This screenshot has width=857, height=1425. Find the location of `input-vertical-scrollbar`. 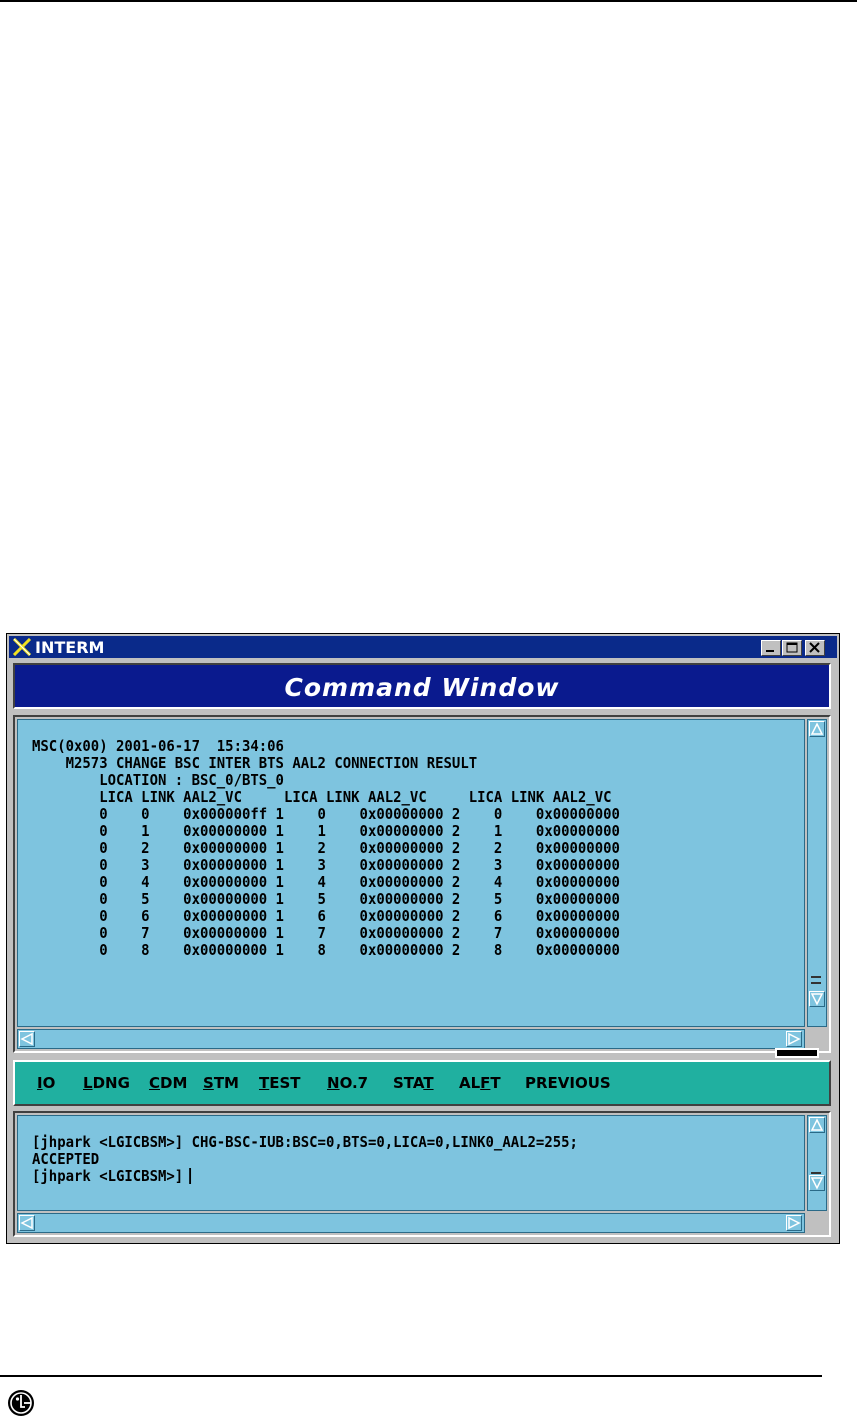

input-vertical-scrollbar is located at coordinates (817, 1163).